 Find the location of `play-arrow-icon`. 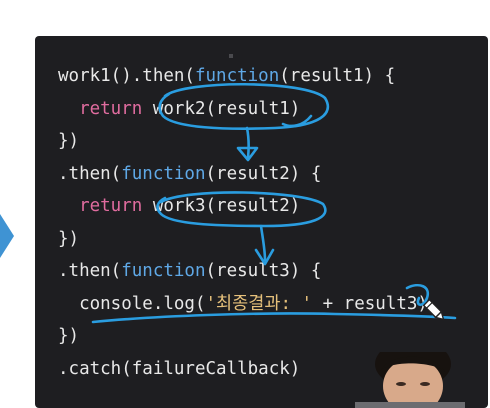

play-arrow-icon is located at coordinates (7, 236).